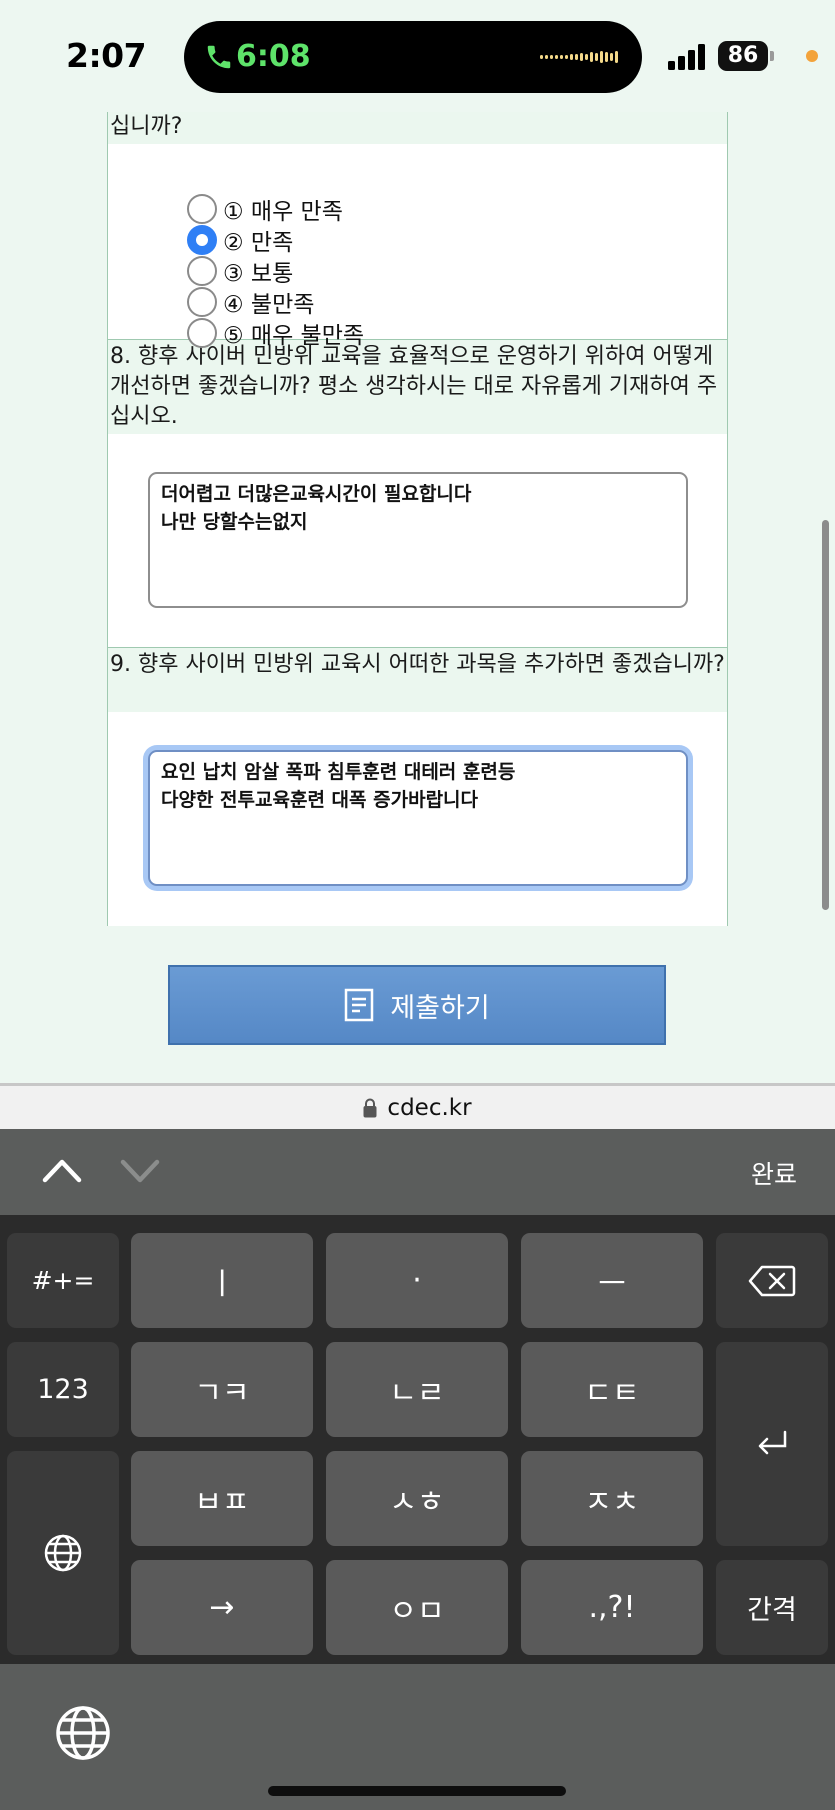 The image size is (835, 1810). I want to click on chevron-down-icon, so click(140, 1172).